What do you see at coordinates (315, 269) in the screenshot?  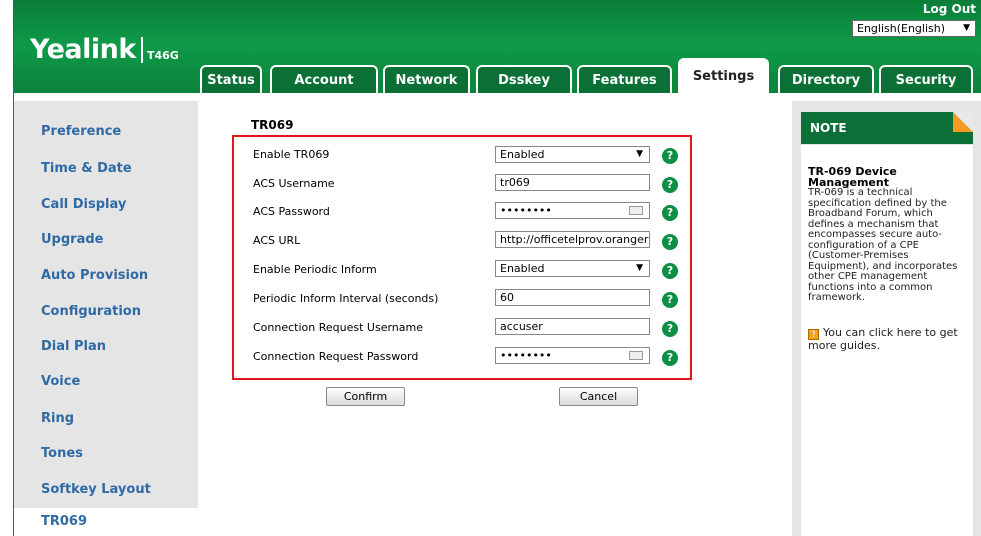 I see `field-label-enable-periodic-inform: Enable Periodic Inform` at bounding box center [315, 269].